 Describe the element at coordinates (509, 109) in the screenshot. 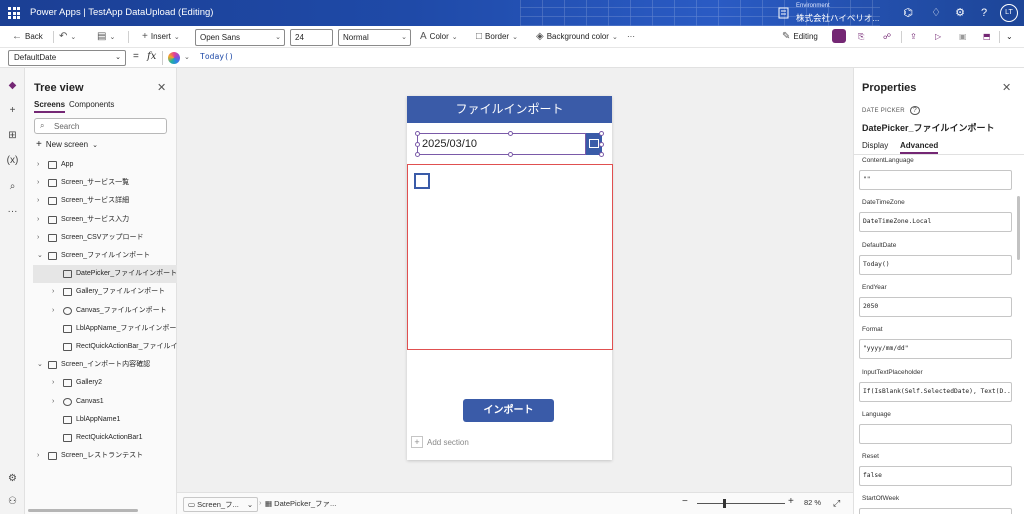

I see `screen-header-label: ファイルインポート` at that location.